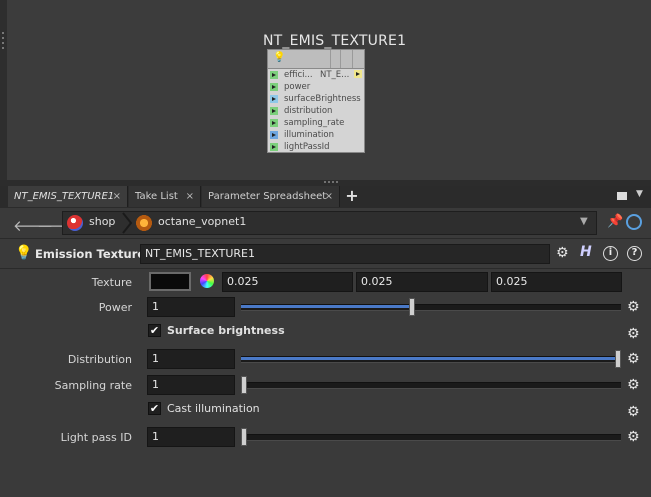 This screenshot has height=497, width=651. Describe the element at coordinates (297, 87) in the screenshot. I see `input-label: power` at that location.